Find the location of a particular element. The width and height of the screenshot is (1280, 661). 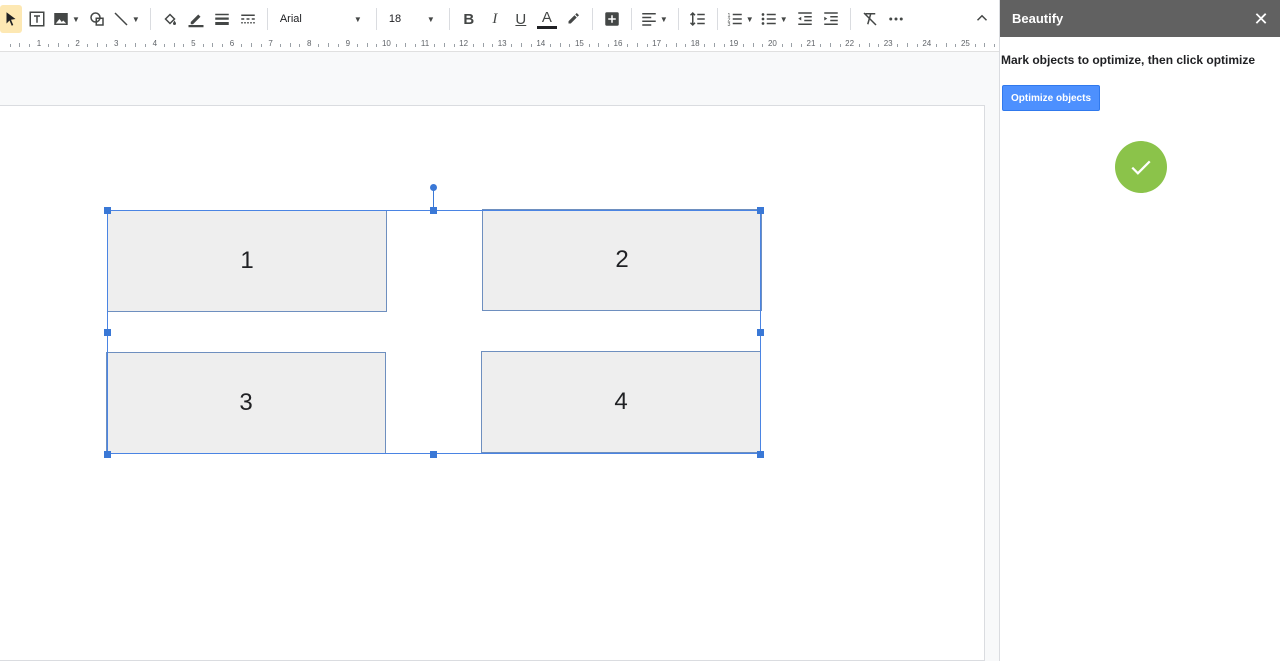

insert-comment-icon is located at coordinates (612, 19).